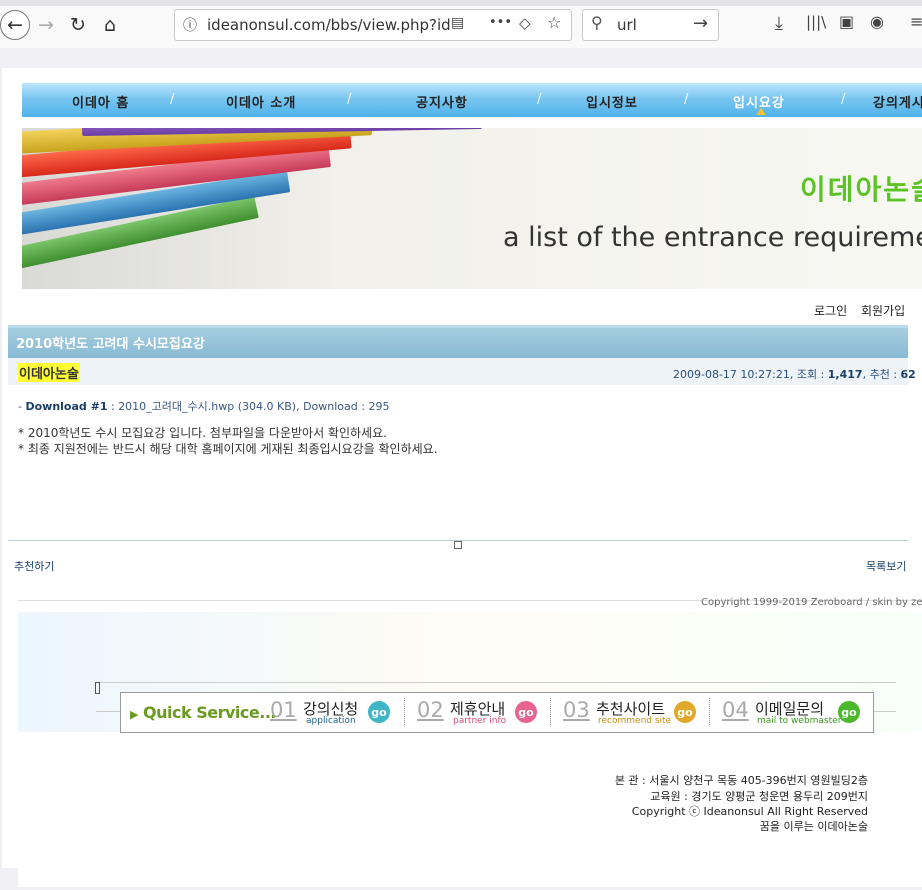 The image size is (922, 890). What do you see at coordinates (627, 25) in the screenshot?
I see `search-input: url` at bounding box center [627, 25].